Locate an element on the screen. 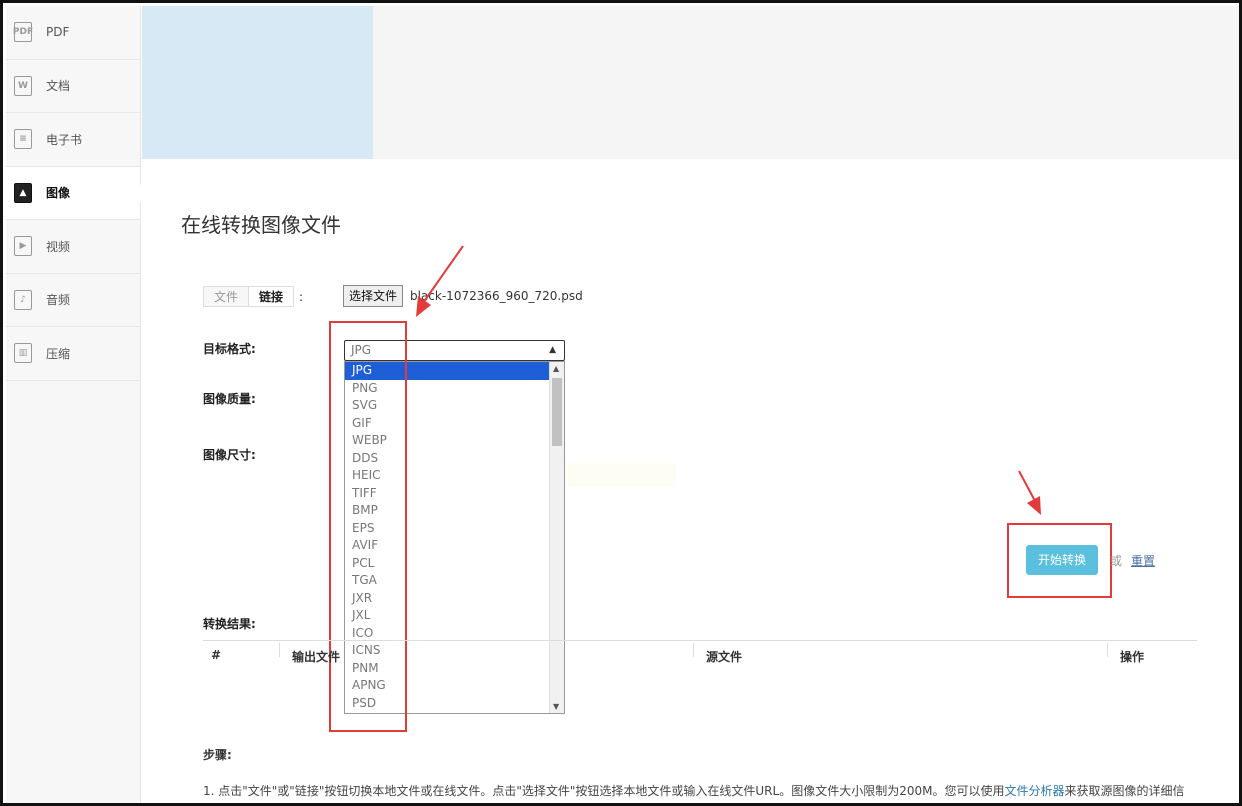  annotation-arrow-format is located at coordinates (440, 281).